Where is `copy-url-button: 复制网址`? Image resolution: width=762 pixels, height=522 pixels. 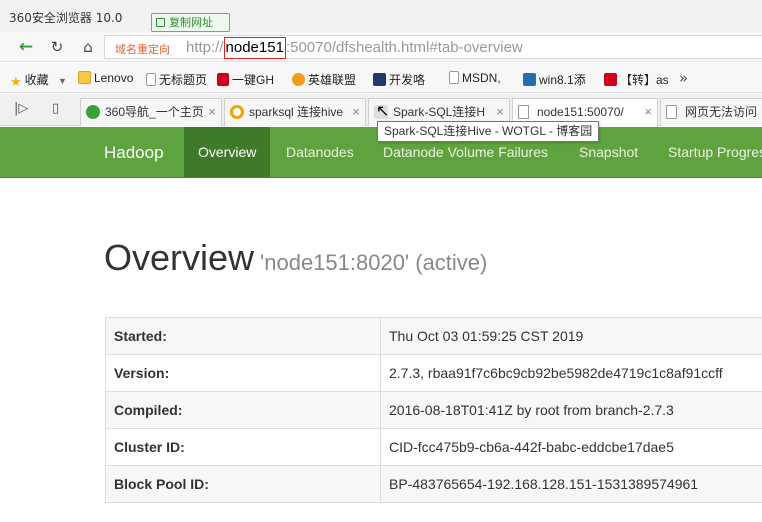 copy-url-button: 复制网址 is located at coordinates (190, 22).